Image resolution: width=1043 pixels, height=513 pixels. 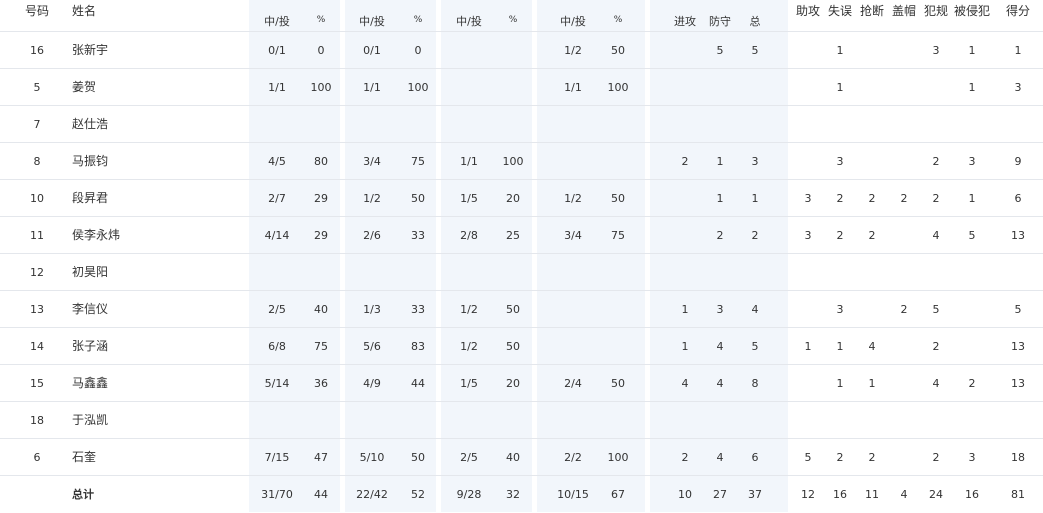 What do you see at coordinates (936, 11) in the screenshot?
I see `header-fouls: 犯规` at bounding box center [936, 11].